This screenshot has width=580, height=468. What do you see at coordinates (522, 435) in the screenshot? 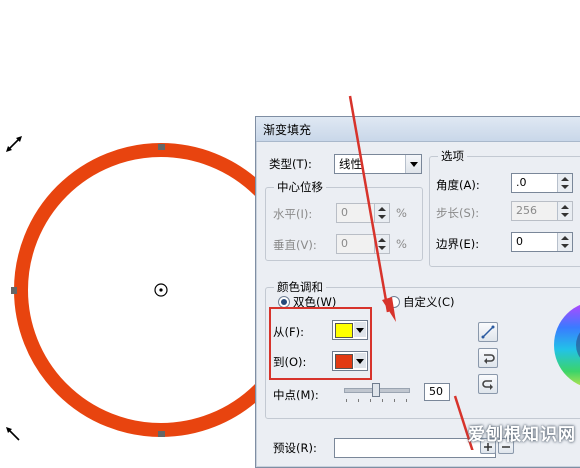
I see `watermark: 爱刨根知识网` at bounding box center [522, 435].